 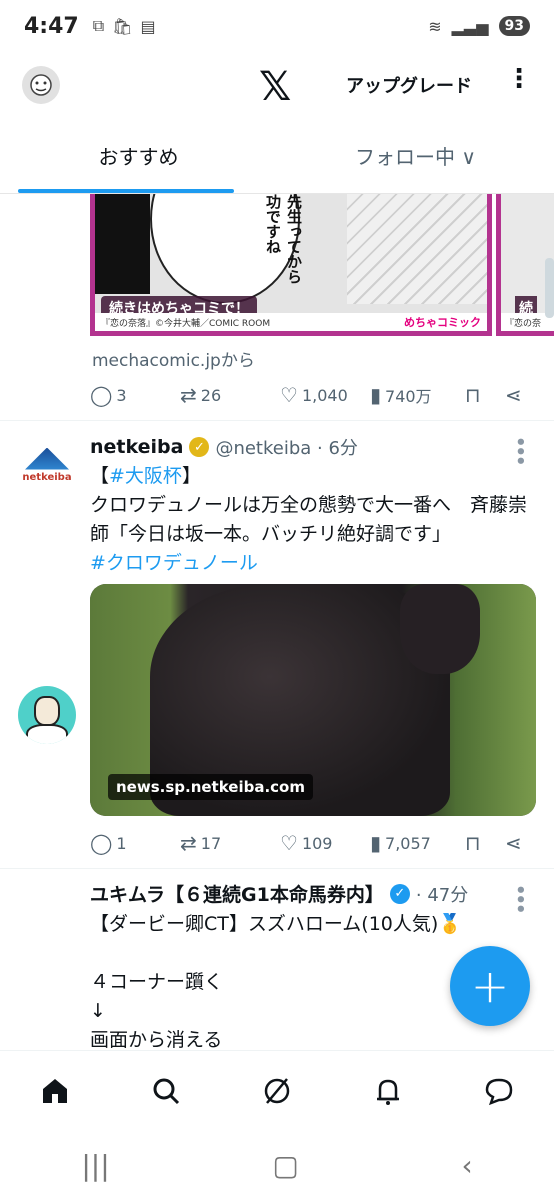 What do you see at coordinates (211, 395) in the screenshot?
I see `retweet-count: 26` at bounding box center [211, 395].